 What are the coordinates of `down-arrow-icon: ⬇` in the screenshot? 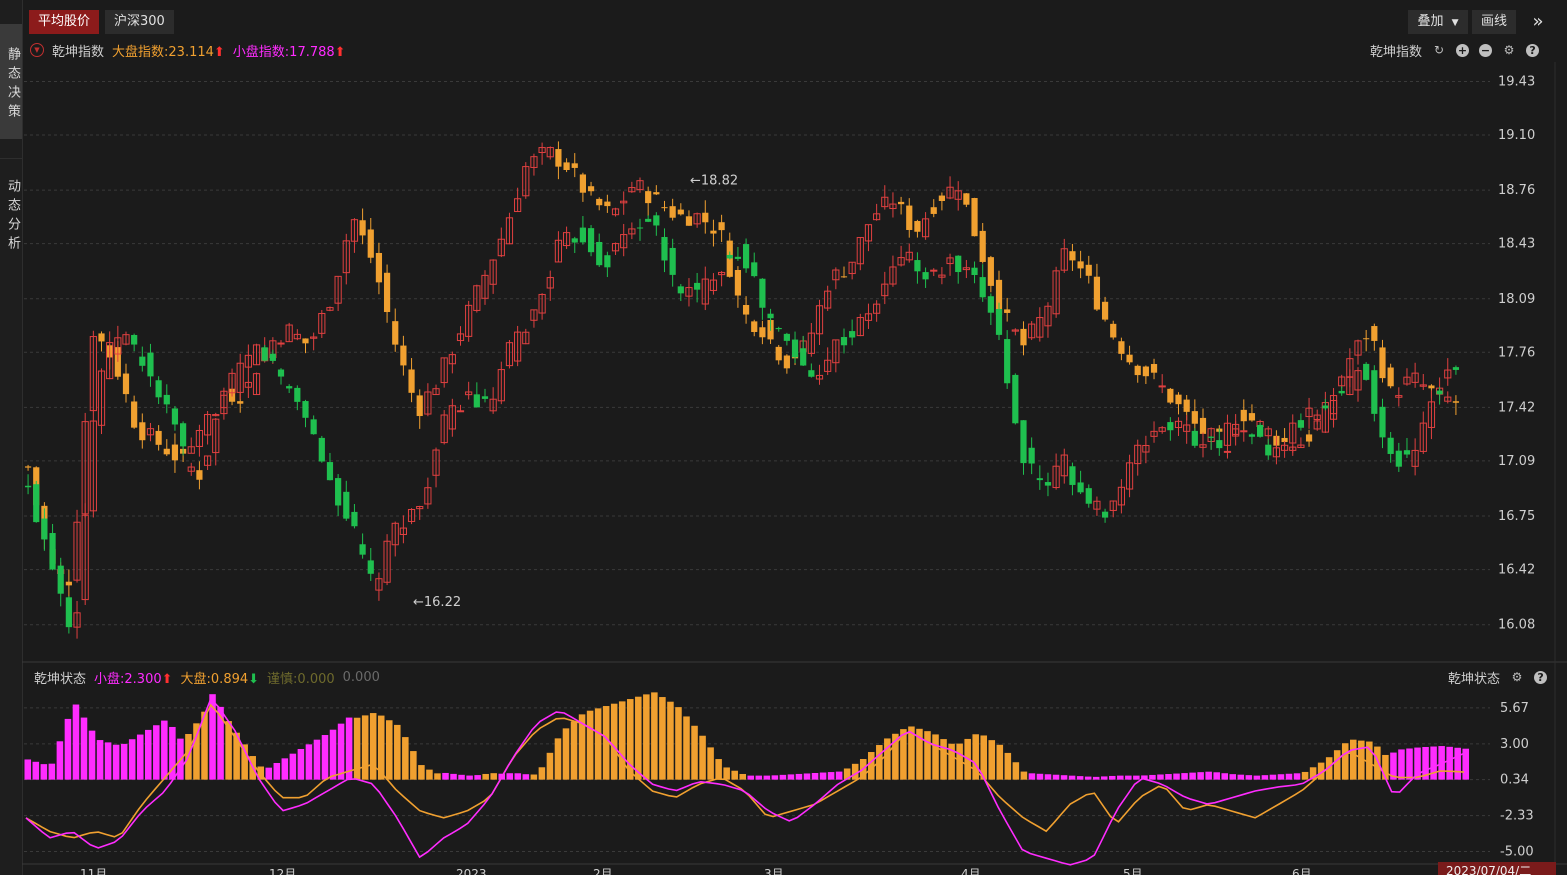 It's located at (254, 679).